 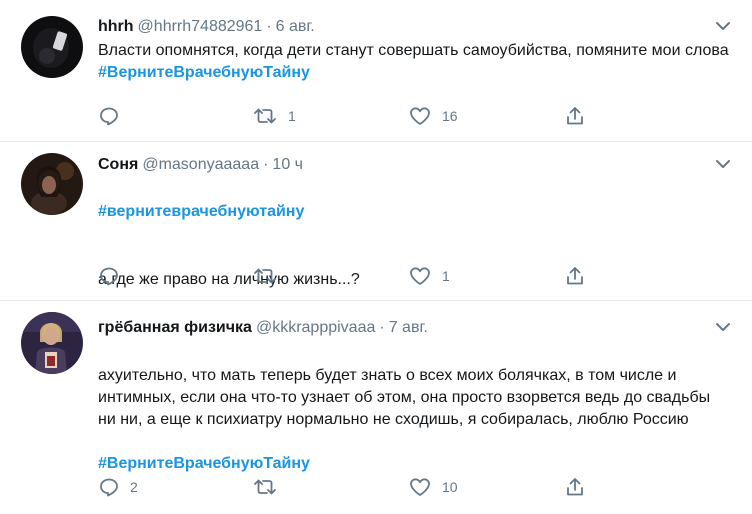 What do you see at coordinates (446, 276) in the screenshot?
I see `like-count: 1` at bounding box center [446, 276].